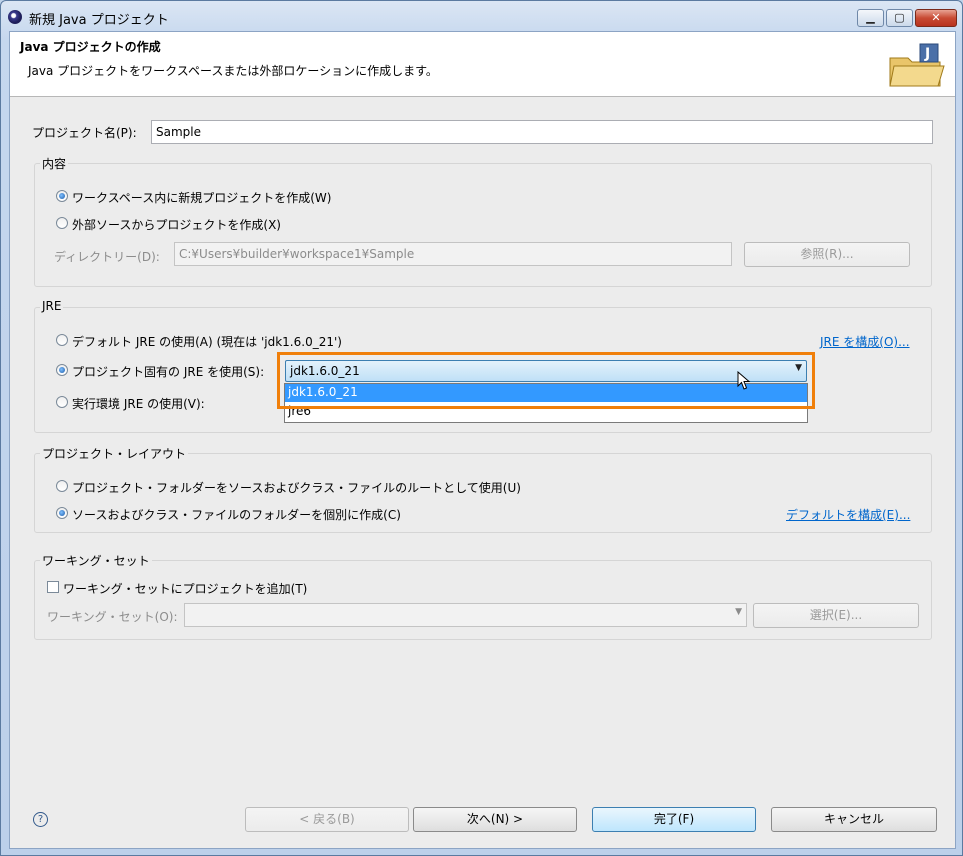 The image size is (963, 856). Describe the element at coordinates (481, 16) in the screenshot. I see `title-bar: 新規 Java プロジェクト ▁ ▢ ✕` at that location.